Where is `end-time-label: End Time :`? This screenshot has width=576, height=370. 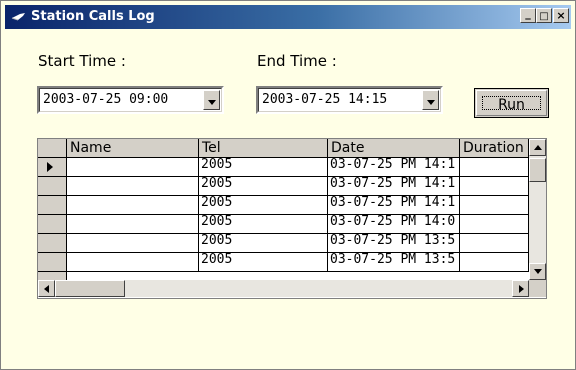
end-time-label: End Time : is located at coordinates (297, 61).